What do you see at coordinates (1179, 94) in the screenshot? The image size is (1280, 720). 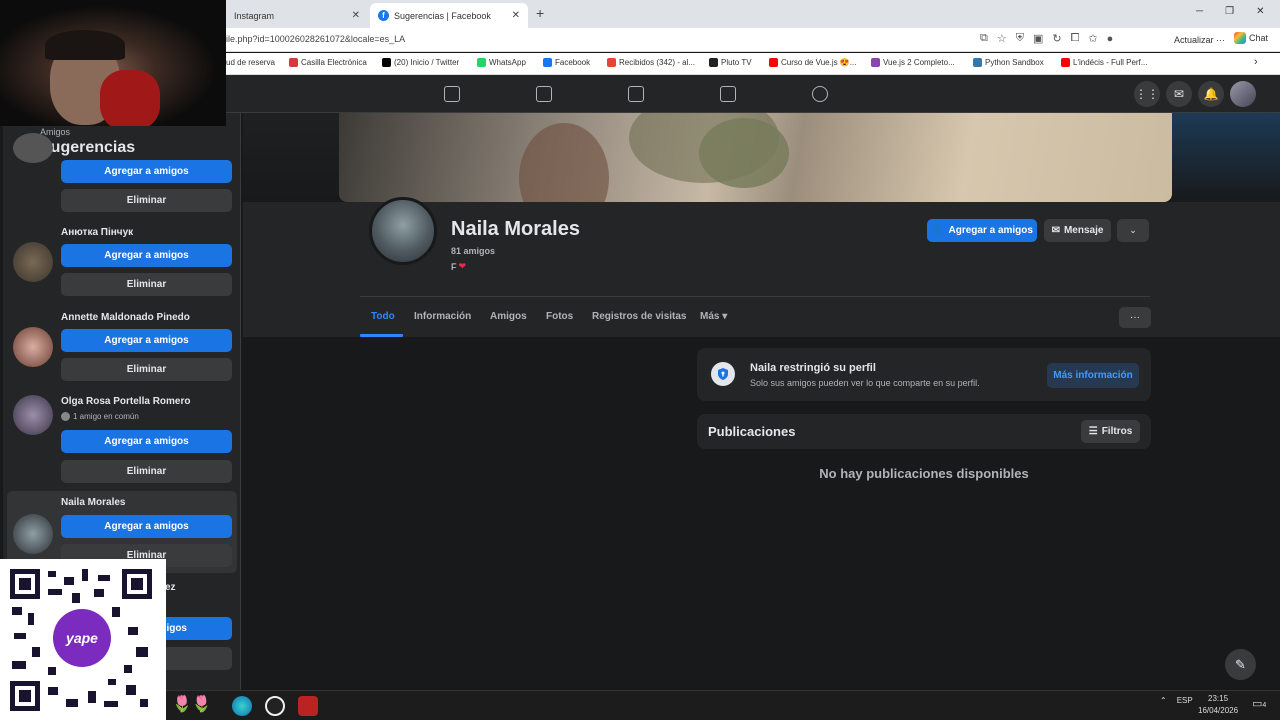 I see `messenger-icon: ✉` at bounding box center [1179, 94].